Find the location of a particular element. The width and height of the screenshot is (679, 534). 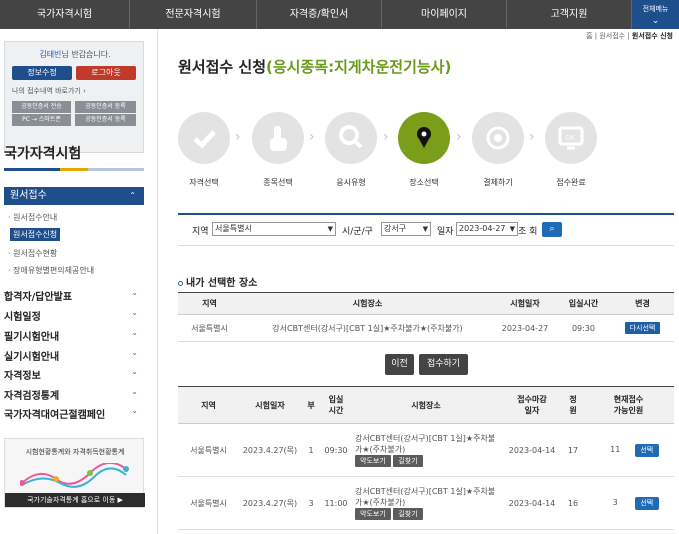

all-menu-label: 전체메뉴 is located at coordinates (655, 9).